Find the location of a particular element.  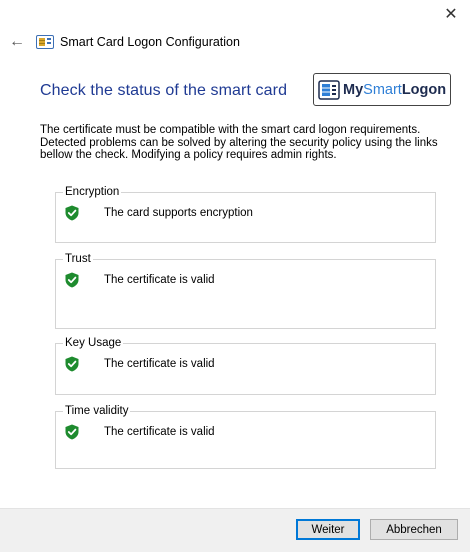

group-label-time-validity: Time validity is located at coordinates (97, 411).